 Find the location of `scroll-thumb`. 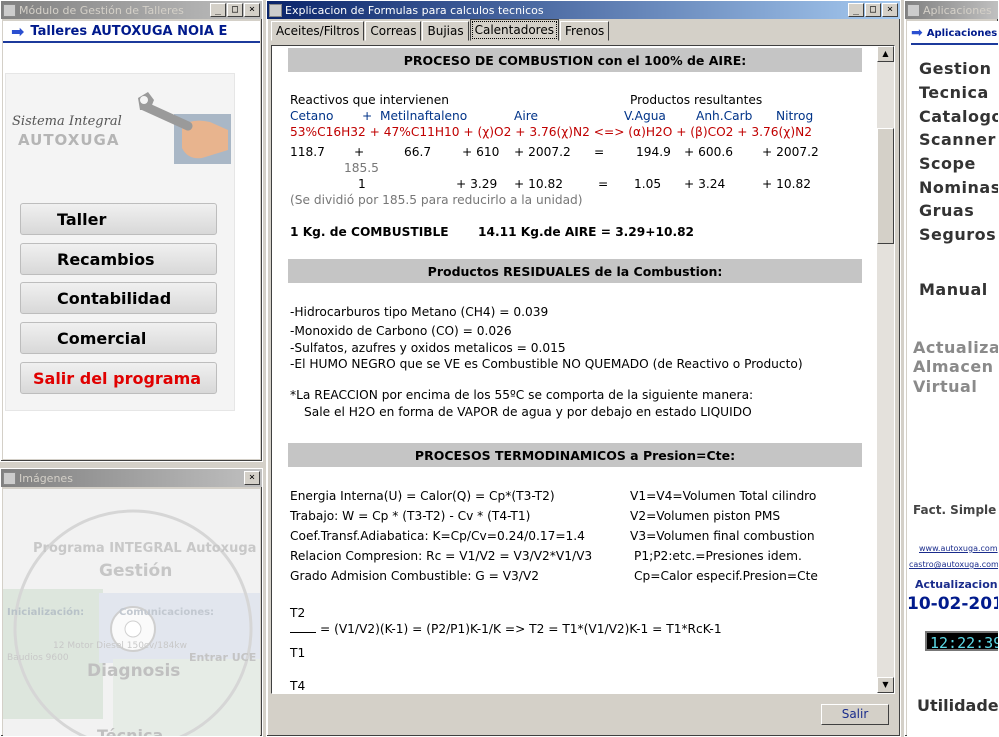

scroll-thumb is located at coordinates (885, 186).